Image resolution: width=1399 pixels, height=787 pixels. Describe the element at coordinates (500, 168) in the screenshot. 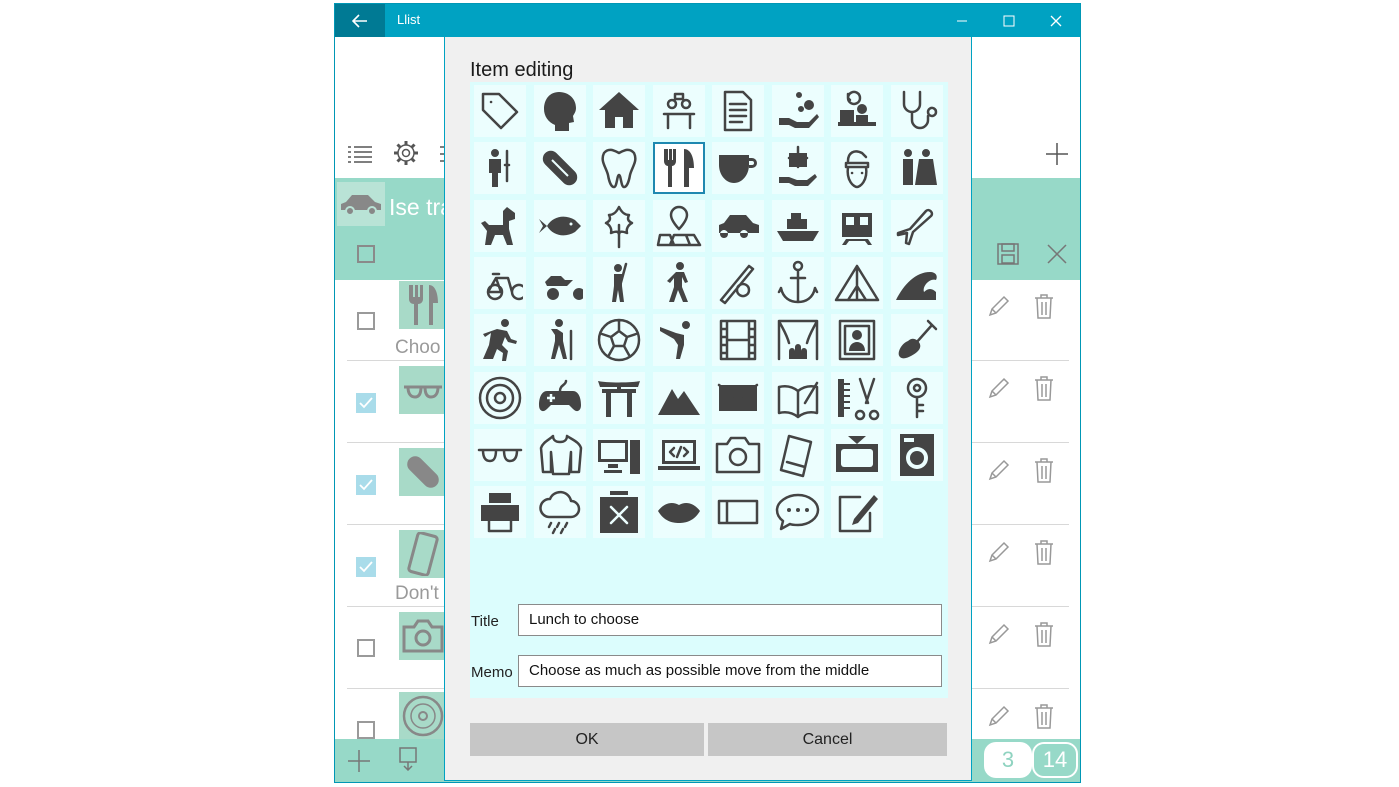

I see `person-iv-icon` at that location.